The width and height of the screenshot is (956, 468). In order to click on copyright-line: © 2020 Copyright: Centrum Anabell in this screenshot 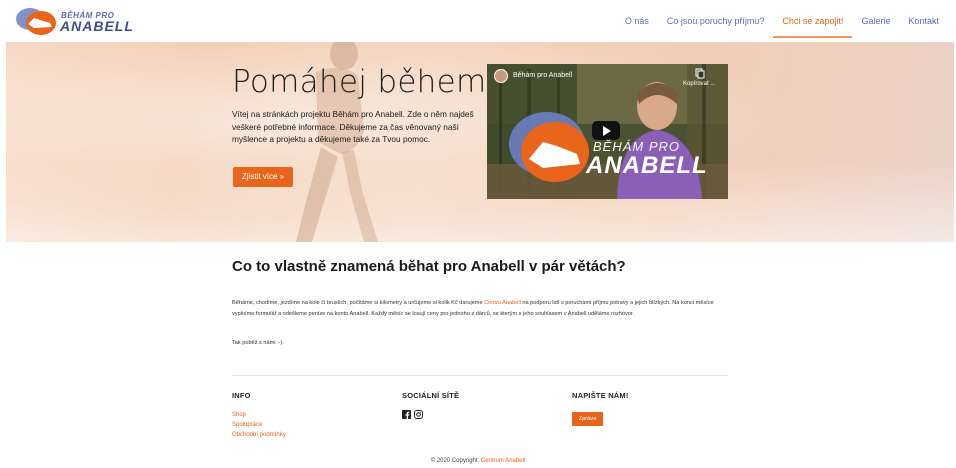, I will do `click(478, 461)`.